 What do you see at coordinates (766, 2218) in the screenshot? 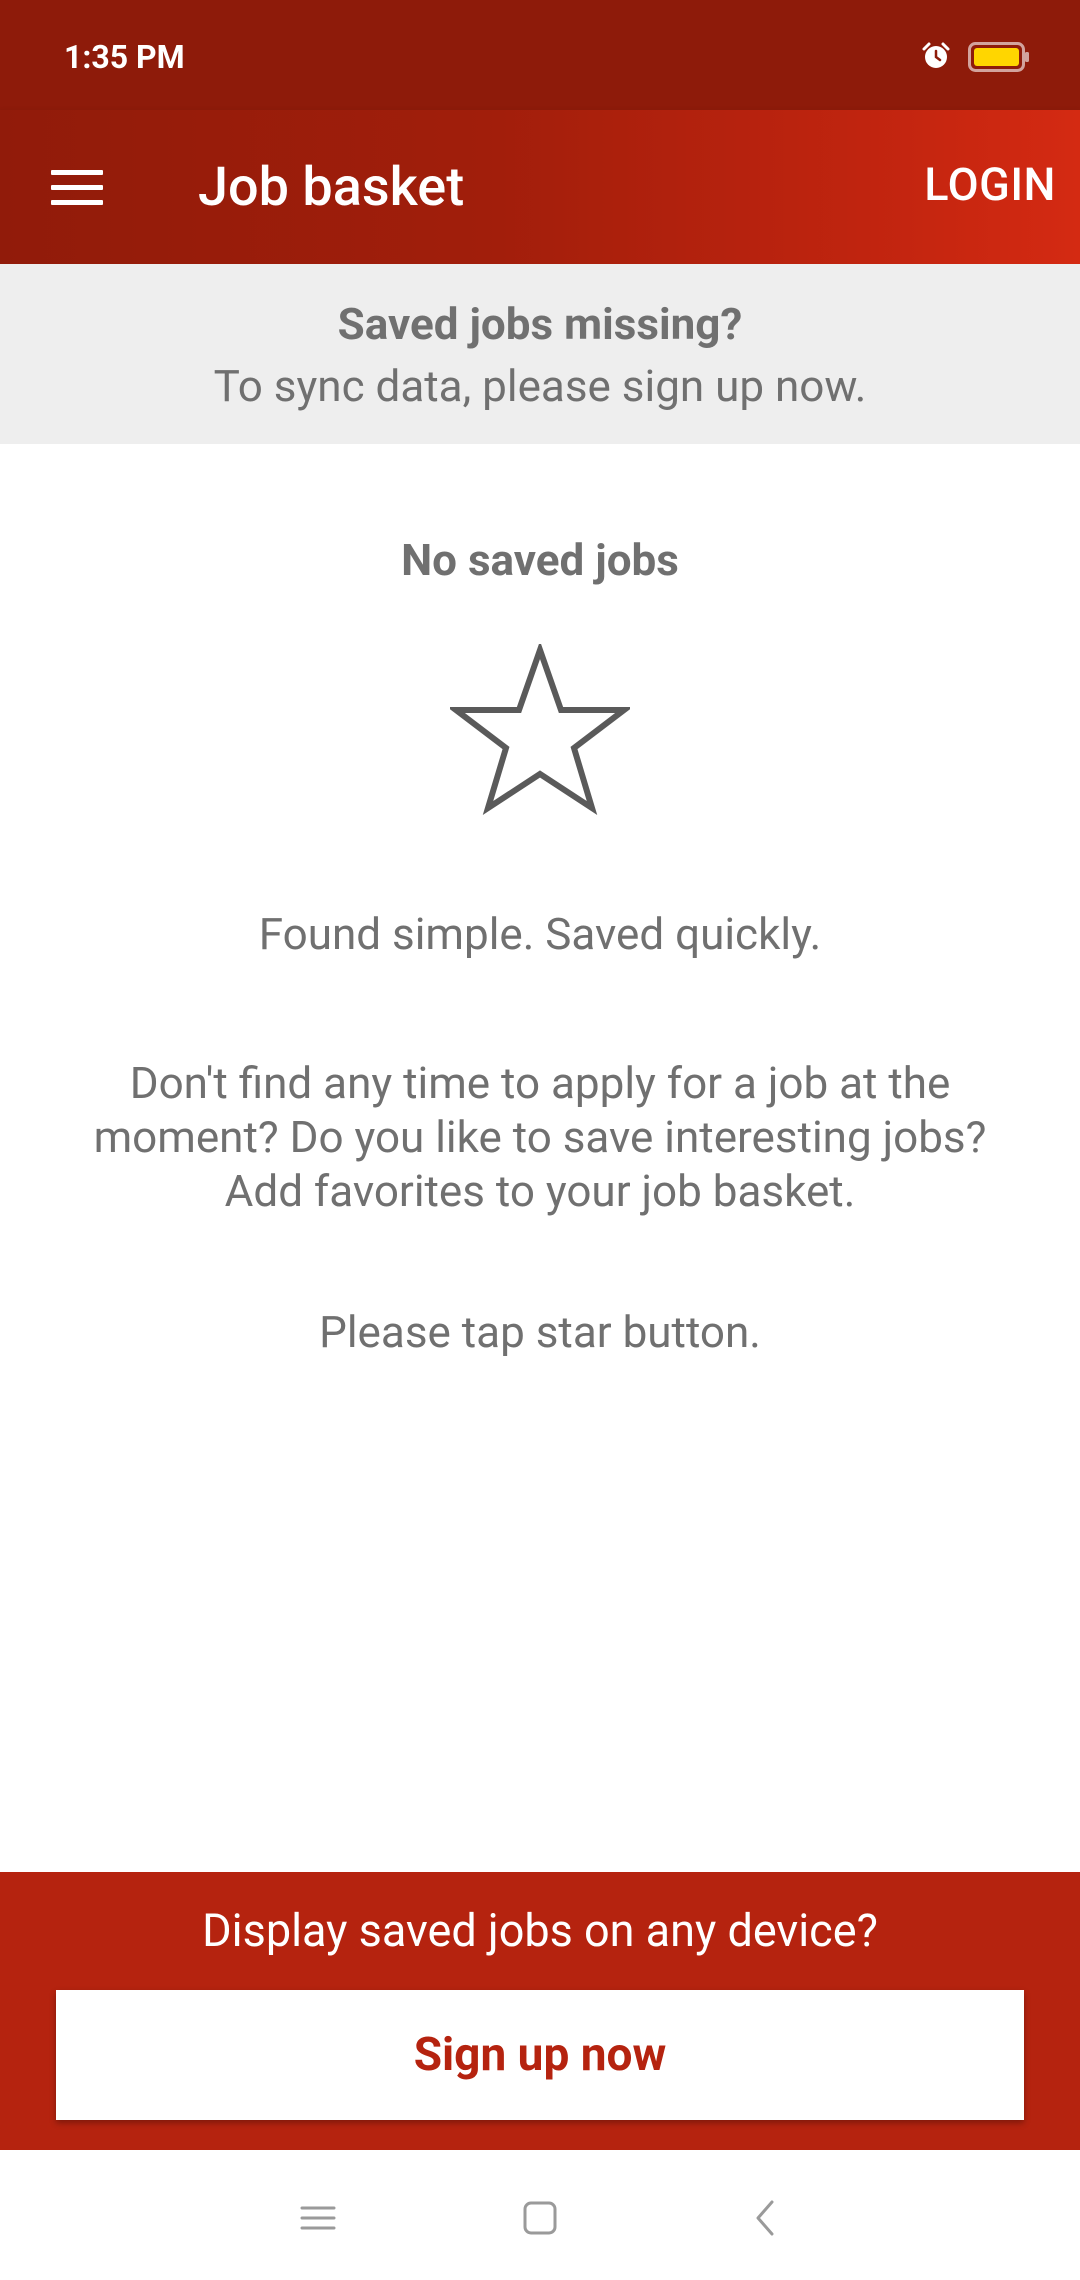
I see `back-icon` at bounding box center [766, 2218].